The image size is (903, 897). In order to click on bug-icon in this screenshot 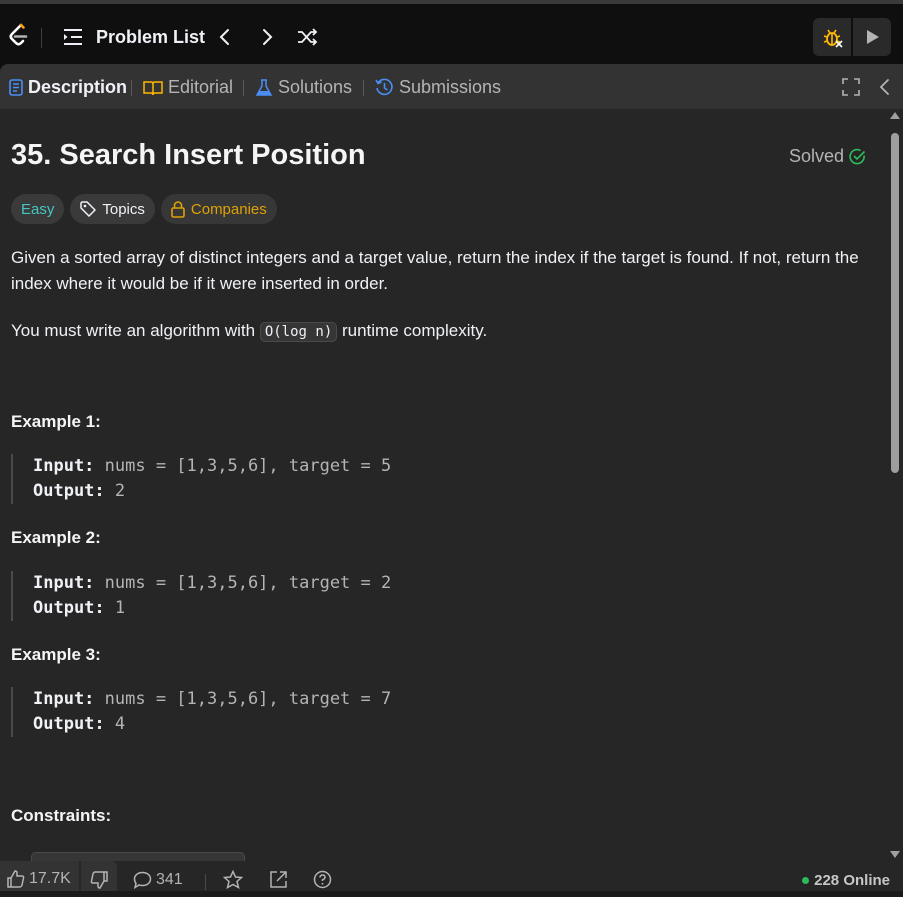, I will do `click(833, 38)`.